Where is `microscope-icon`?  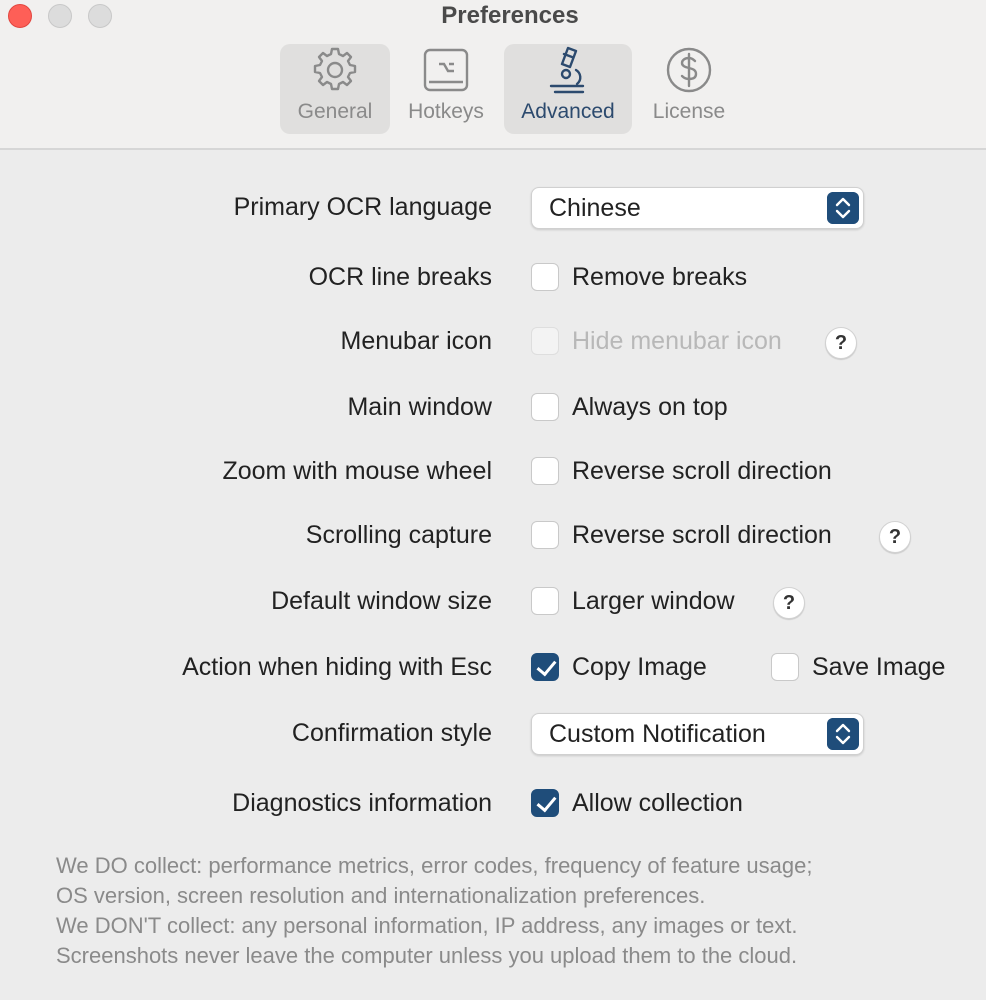
microscope-icon is located at coordinates (567, 70).